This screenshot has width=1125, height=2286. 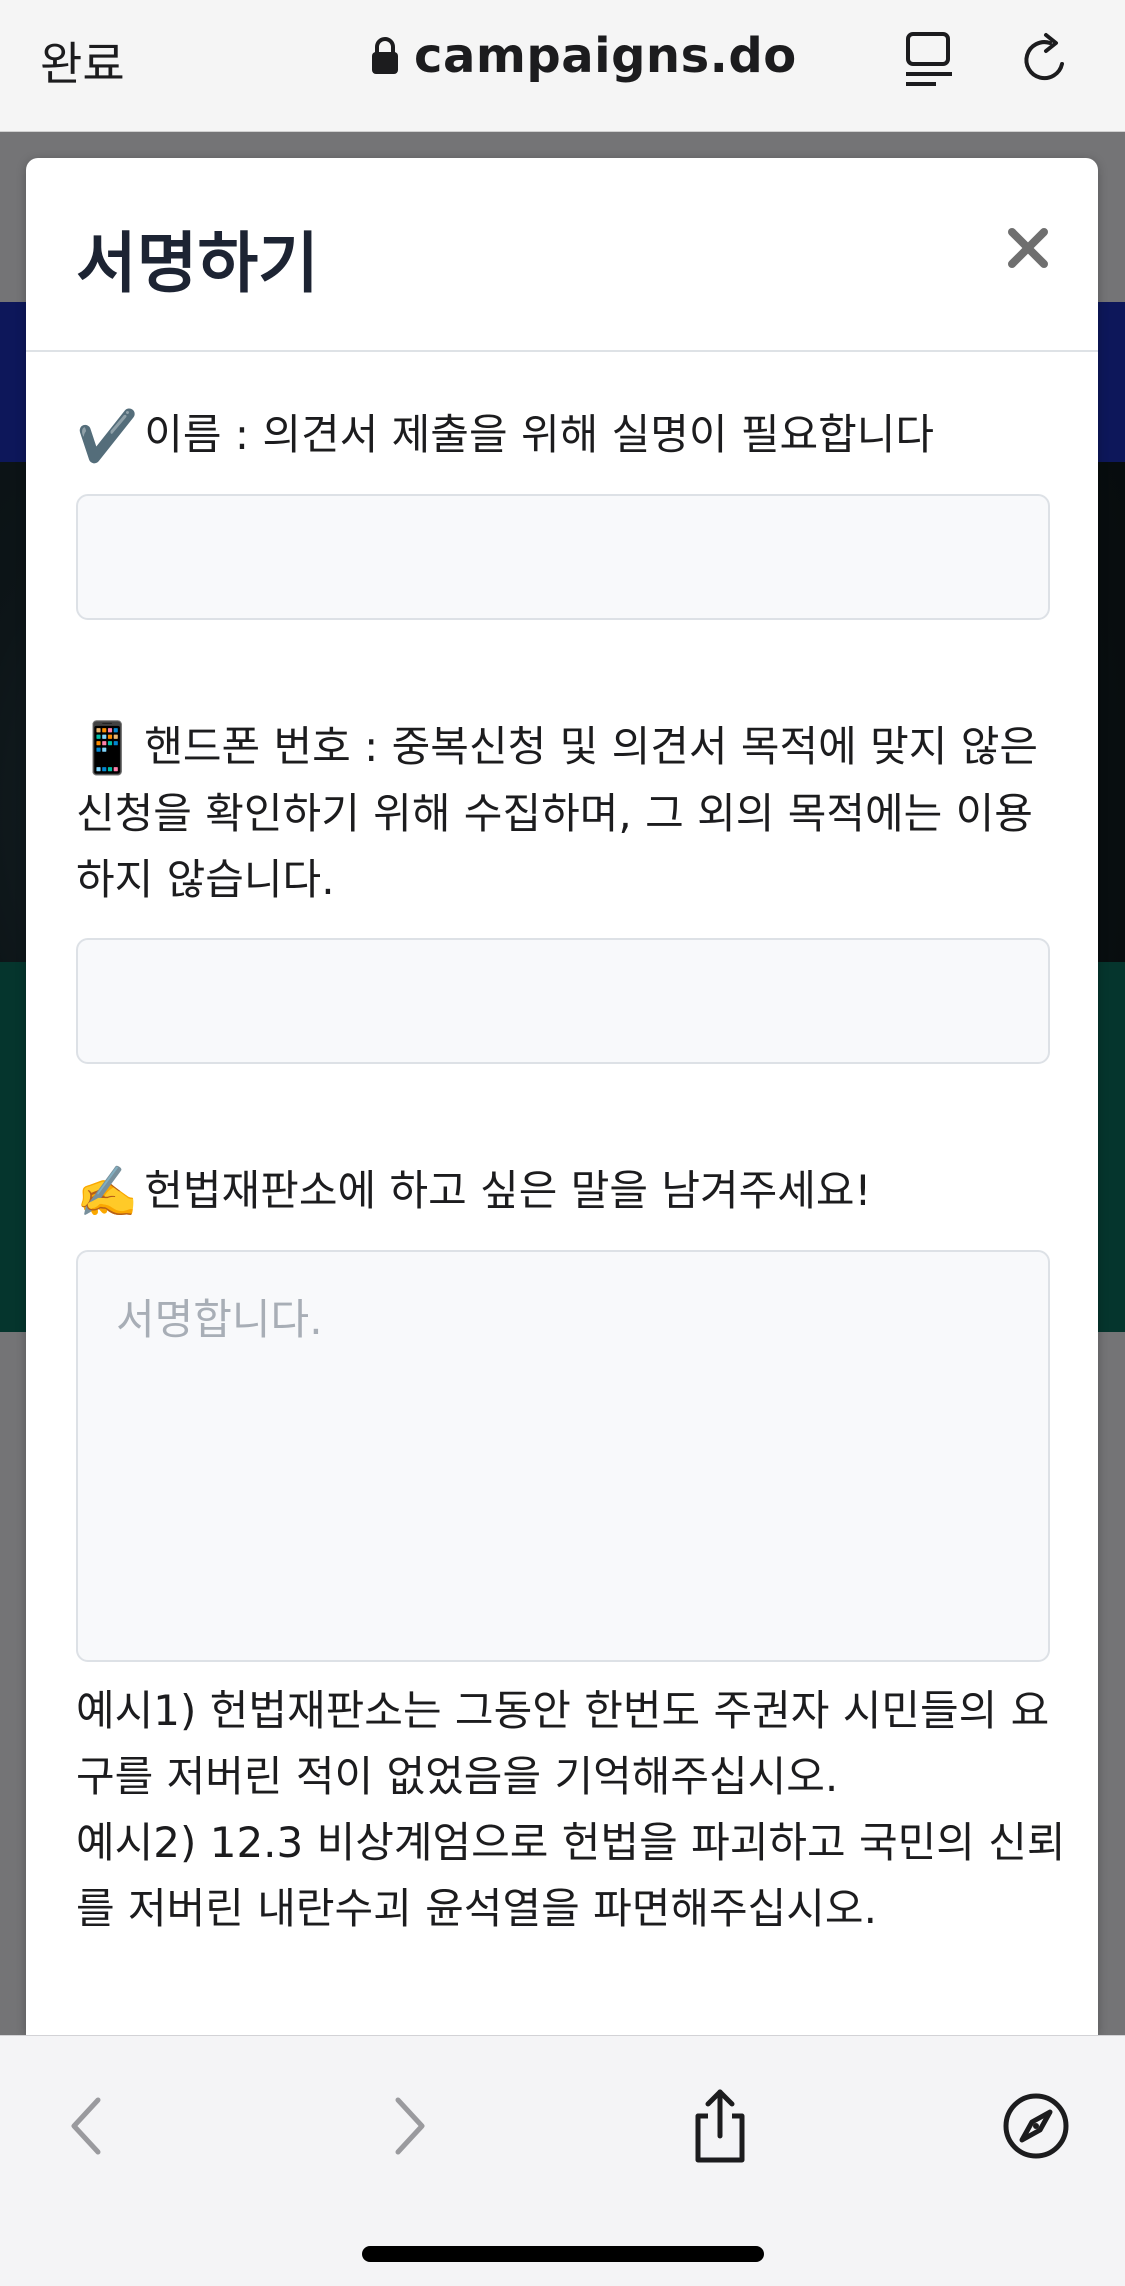 I want to click on name-field-label: ✔️ 이름 : 의견서 제출을 위해 실명이 필요합니다, so click(x=571, y=435).